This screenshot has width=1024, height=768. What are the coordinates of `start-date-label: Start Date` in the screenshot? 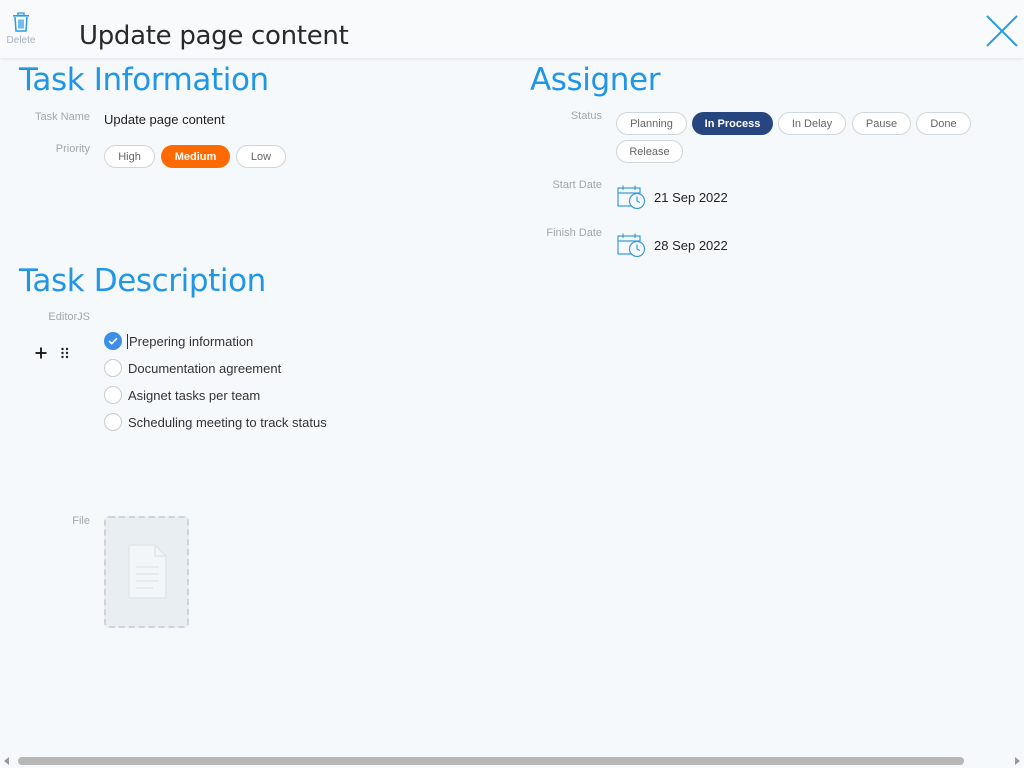 It's located at (577, 185).